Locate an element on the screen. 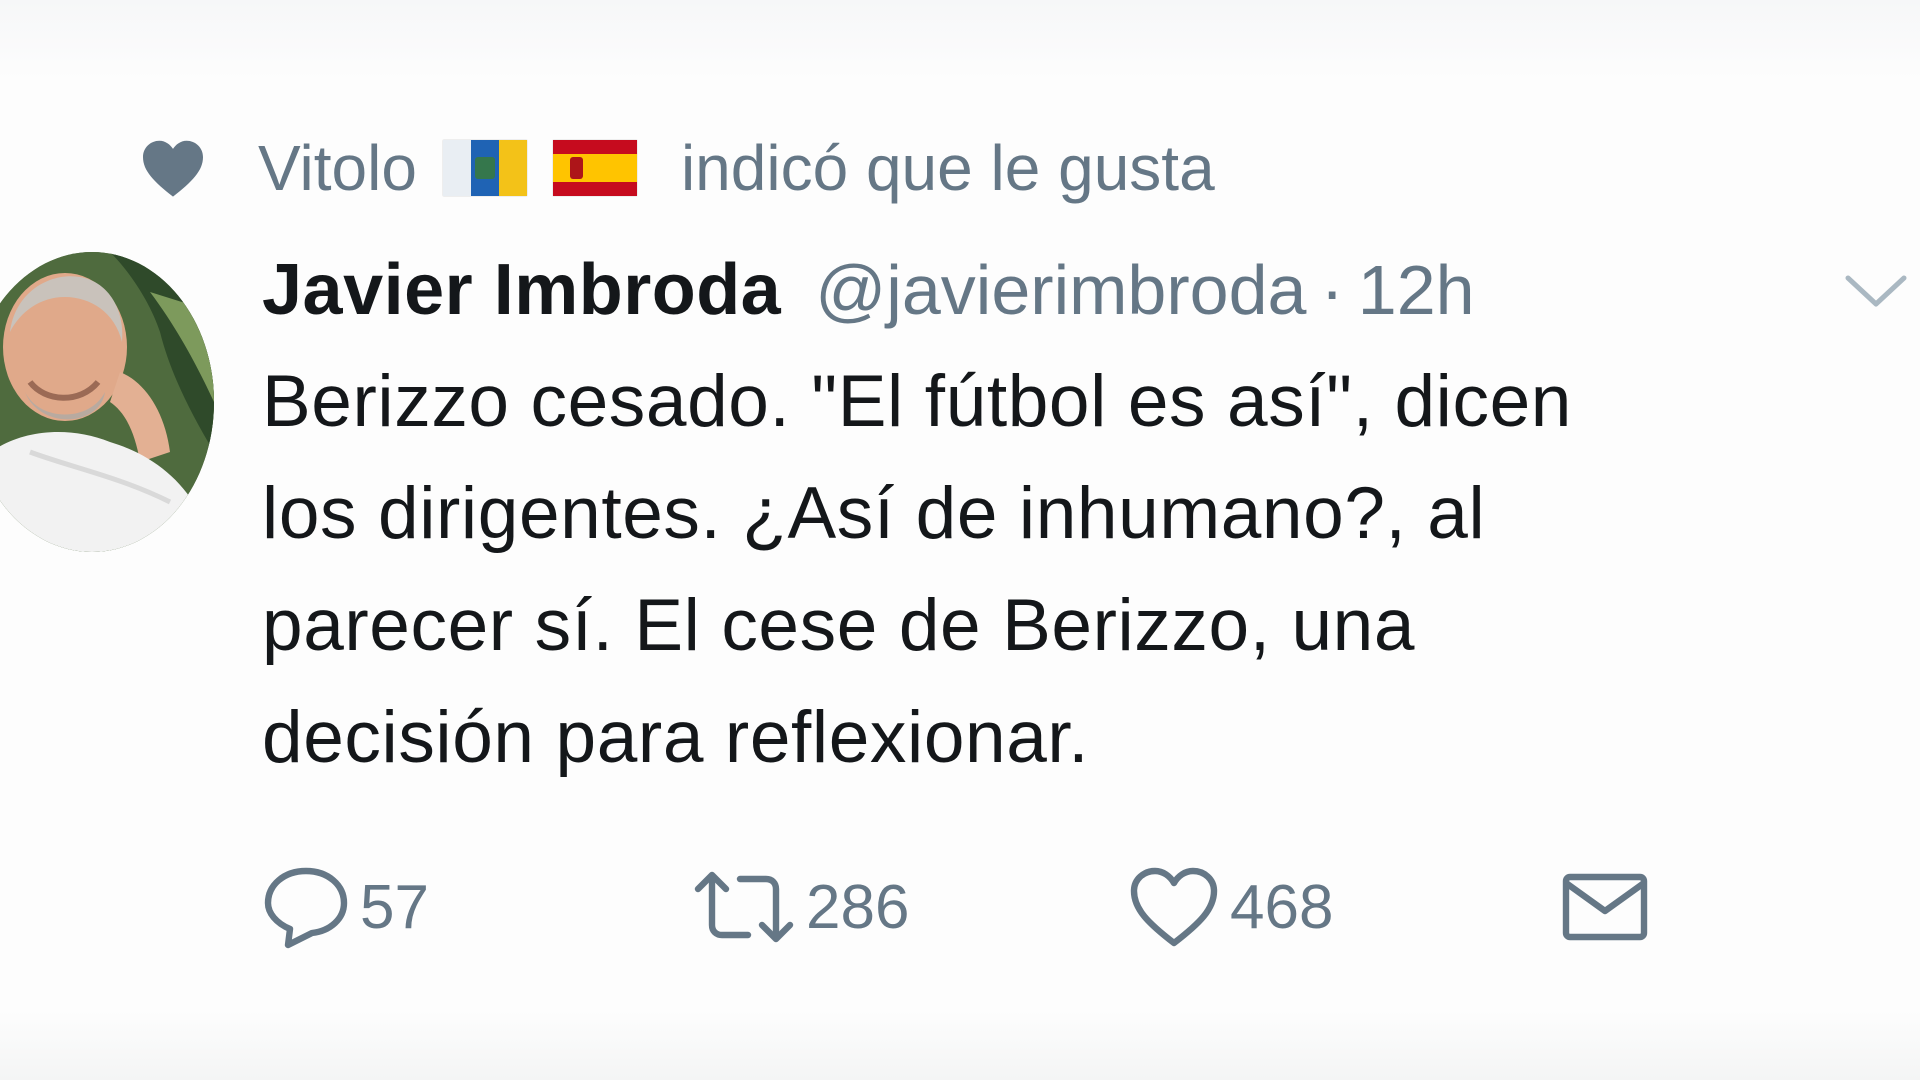 Image resolution: width=1920 pixels, height=1080 pixels. reply-button: 57 is located at coordinates (345, 907).